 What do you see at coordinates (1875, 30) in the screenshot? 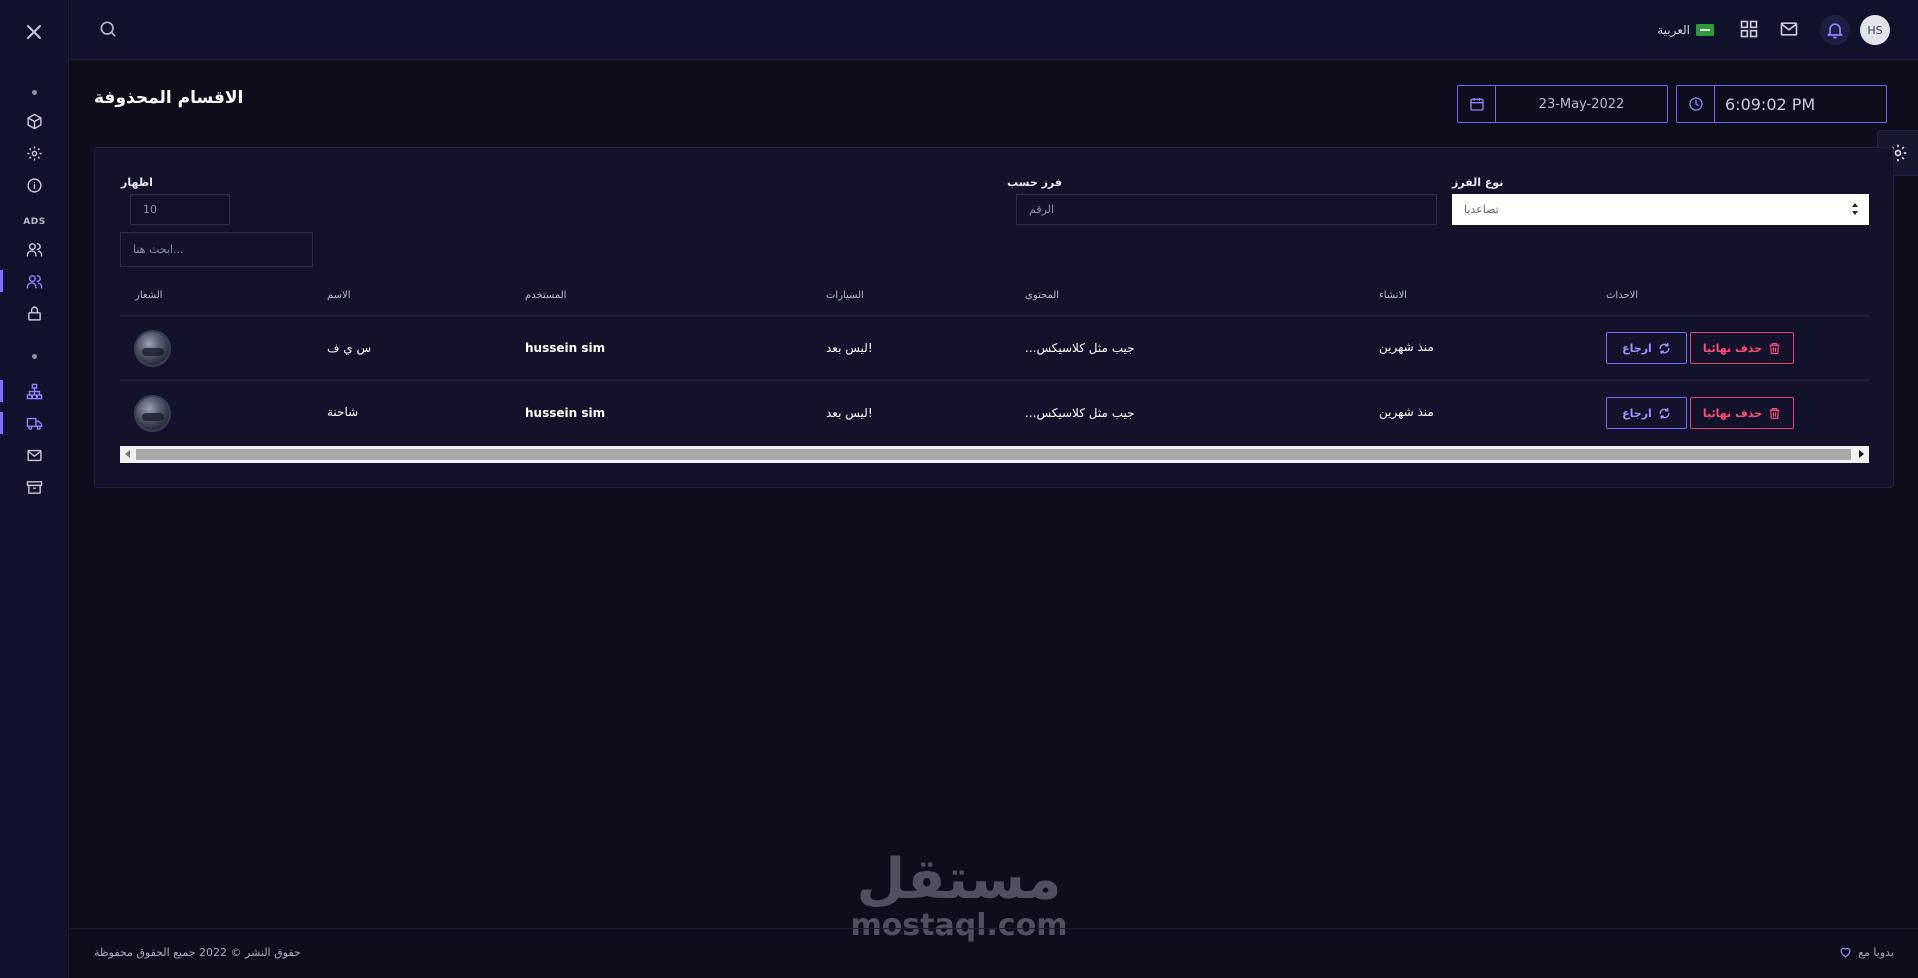
I see `avatar: HS` at bounding box center [1875, 30].